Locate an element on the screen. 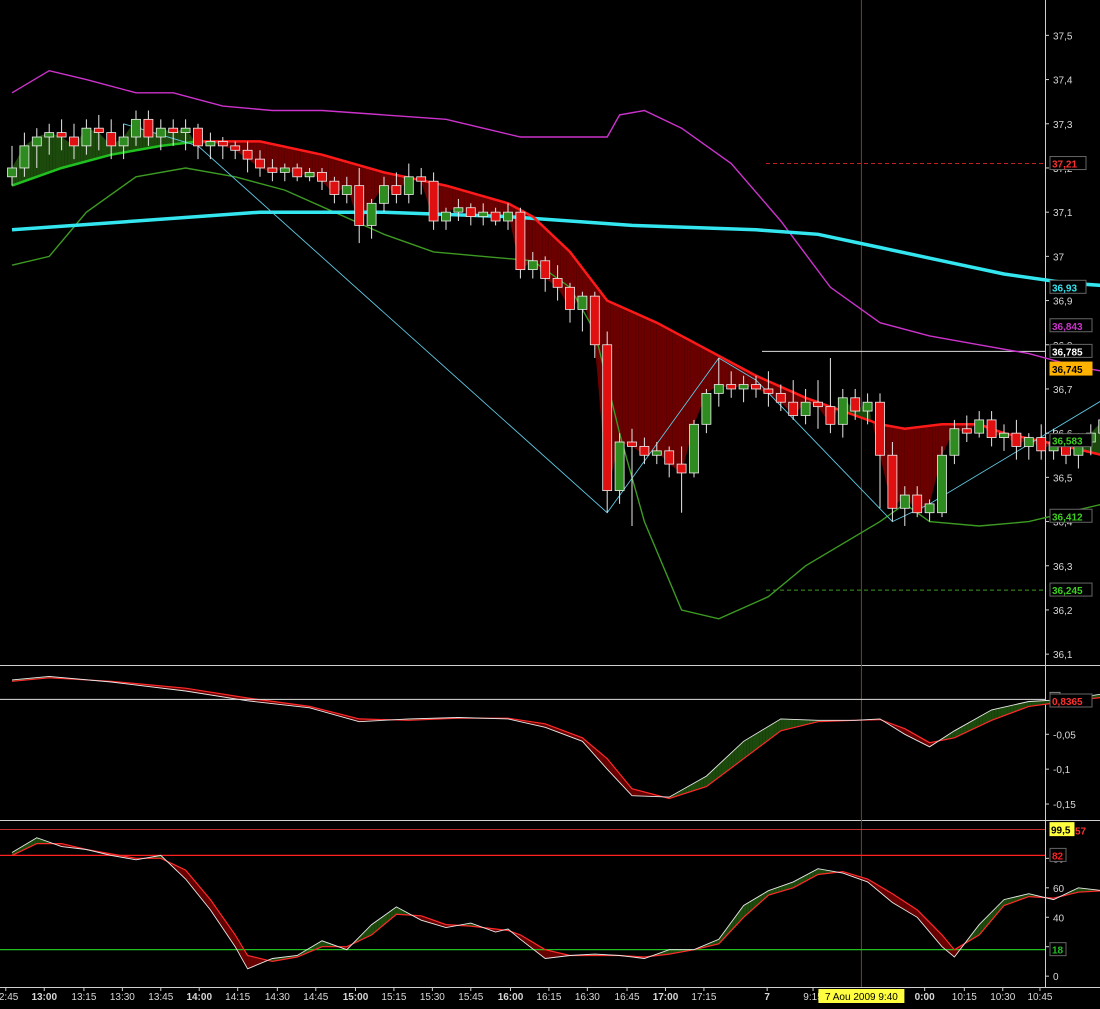 The width and height of the screenshot is (1100, 1009). y-tick-label: -0,05 is located at coordinates (1064, 735).